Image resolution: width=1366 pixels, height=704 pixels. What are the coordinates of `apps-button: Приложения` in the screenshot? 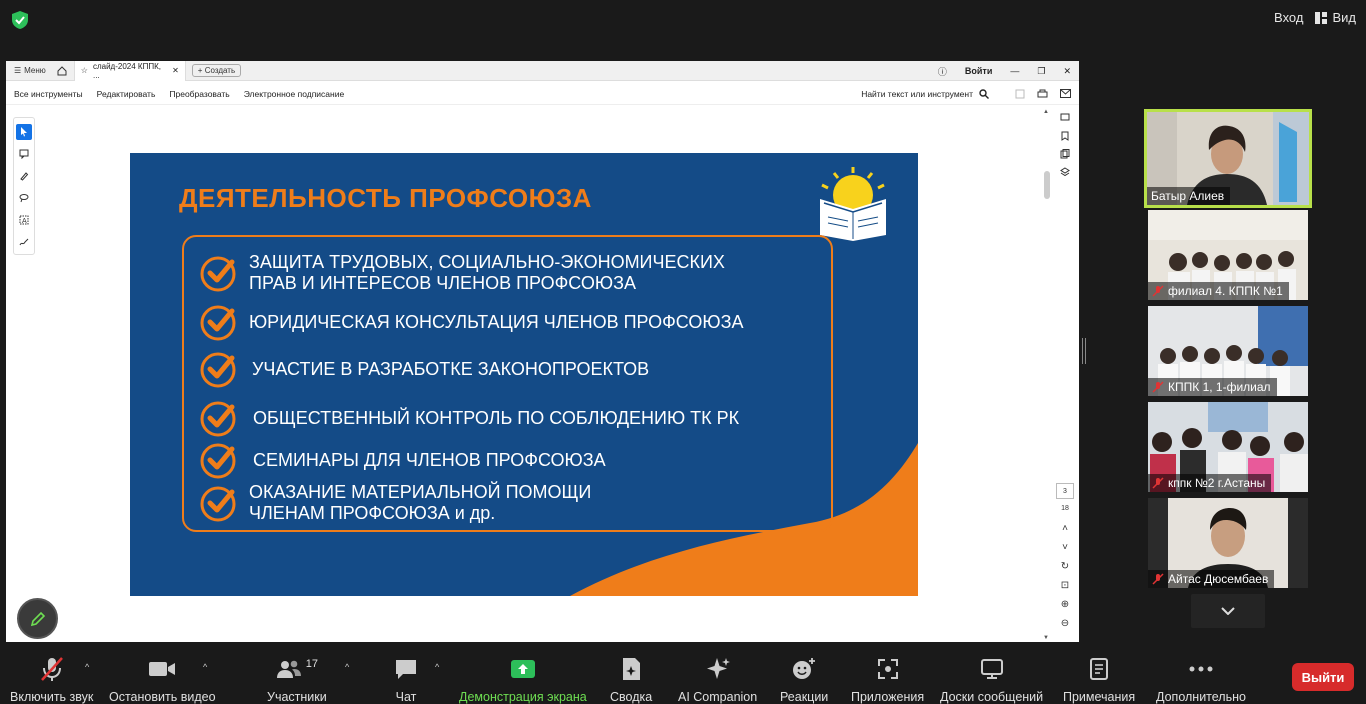 It's located at (887, 680).